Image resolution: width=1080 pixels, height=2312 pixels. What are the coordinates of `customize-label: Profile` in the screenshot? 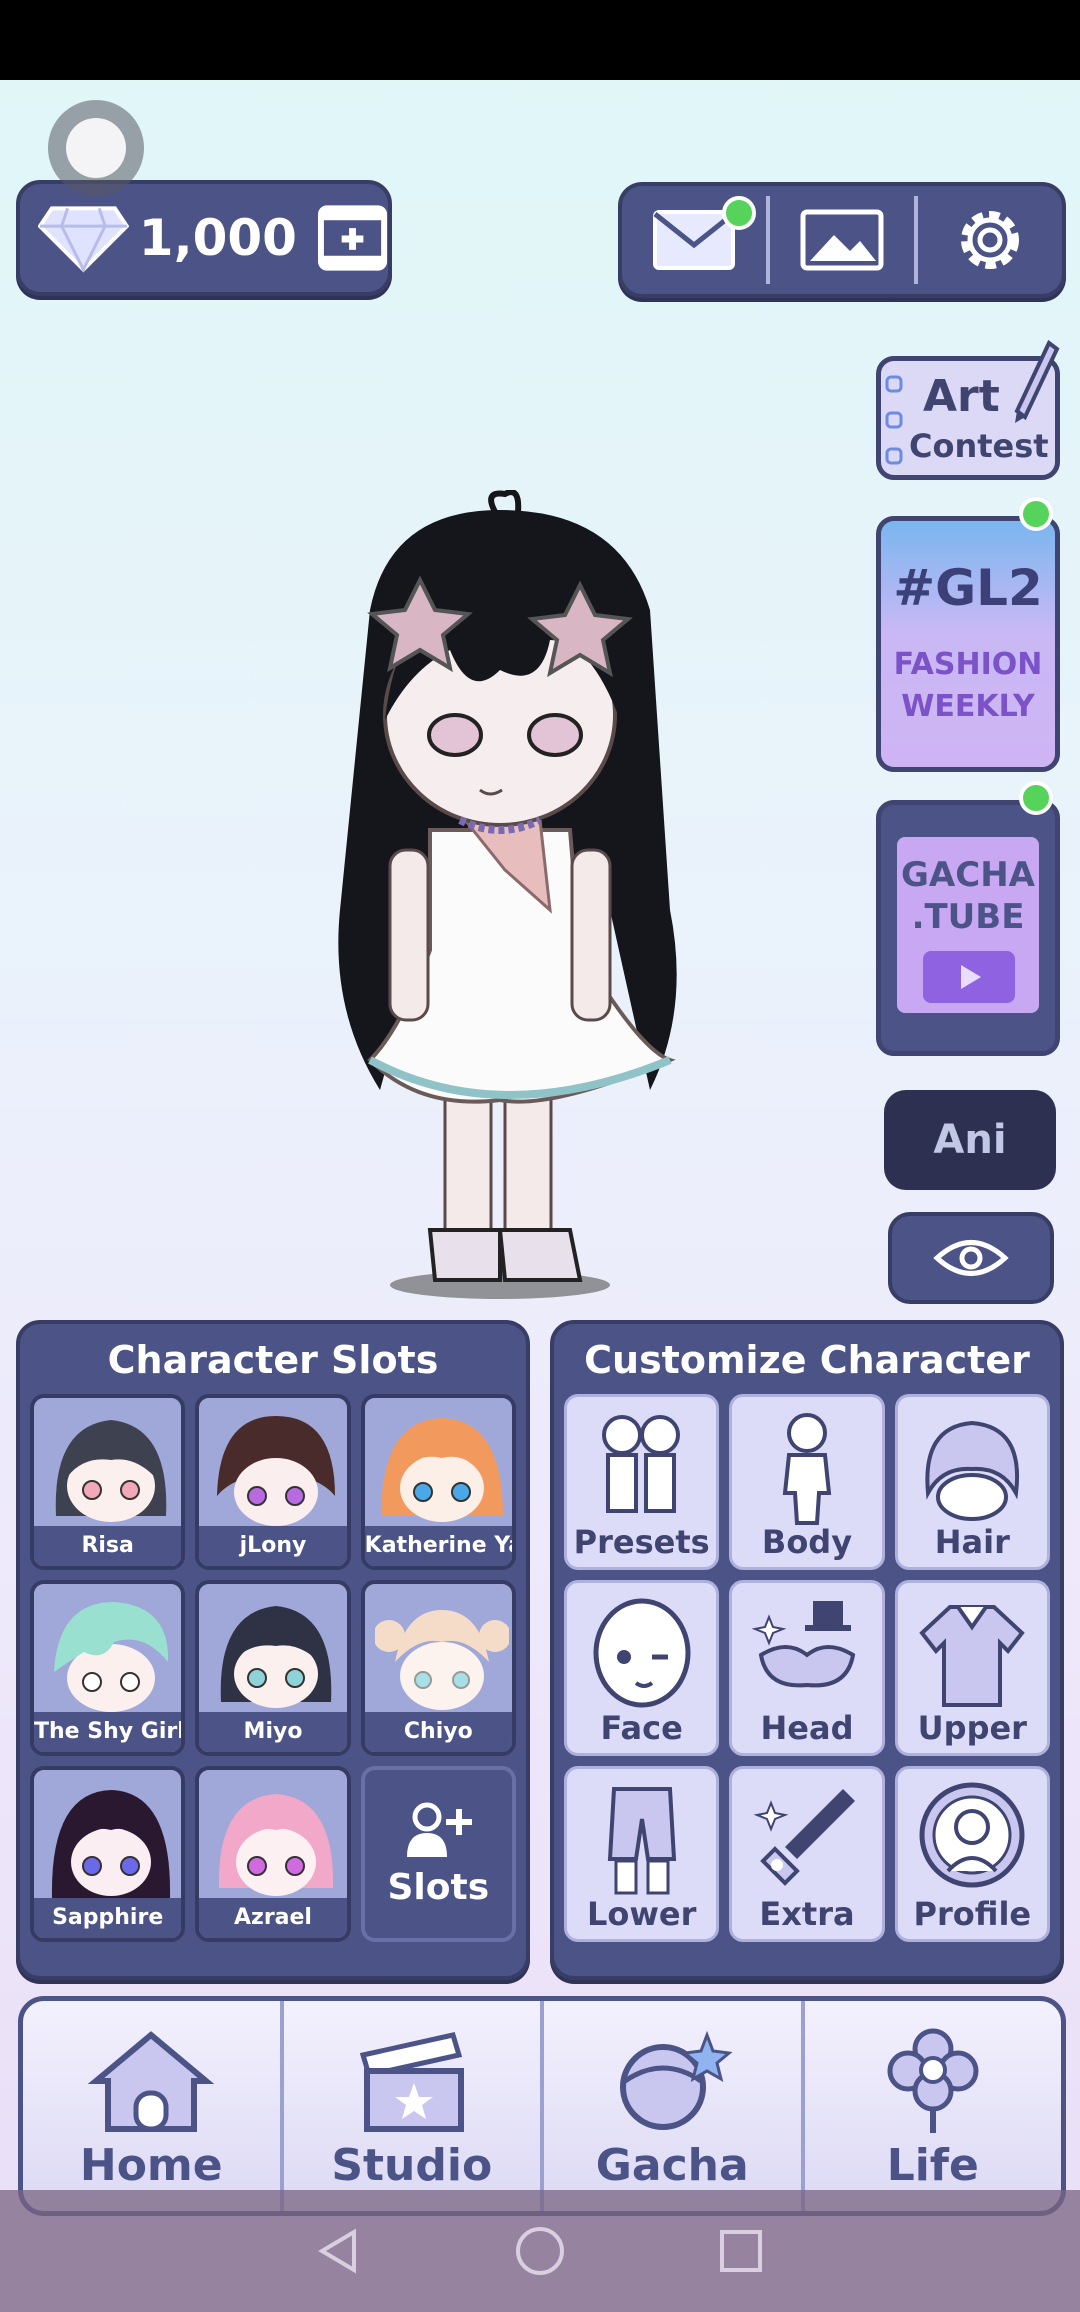 It's located at (972, 1914).